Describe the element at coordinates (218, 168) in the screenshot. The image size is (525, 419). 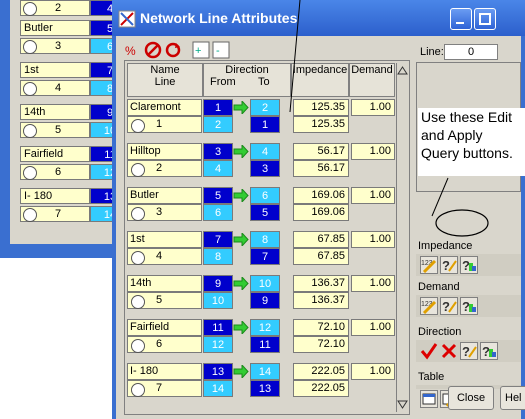
I see `reverse-from-node-cell: 4` at that location.